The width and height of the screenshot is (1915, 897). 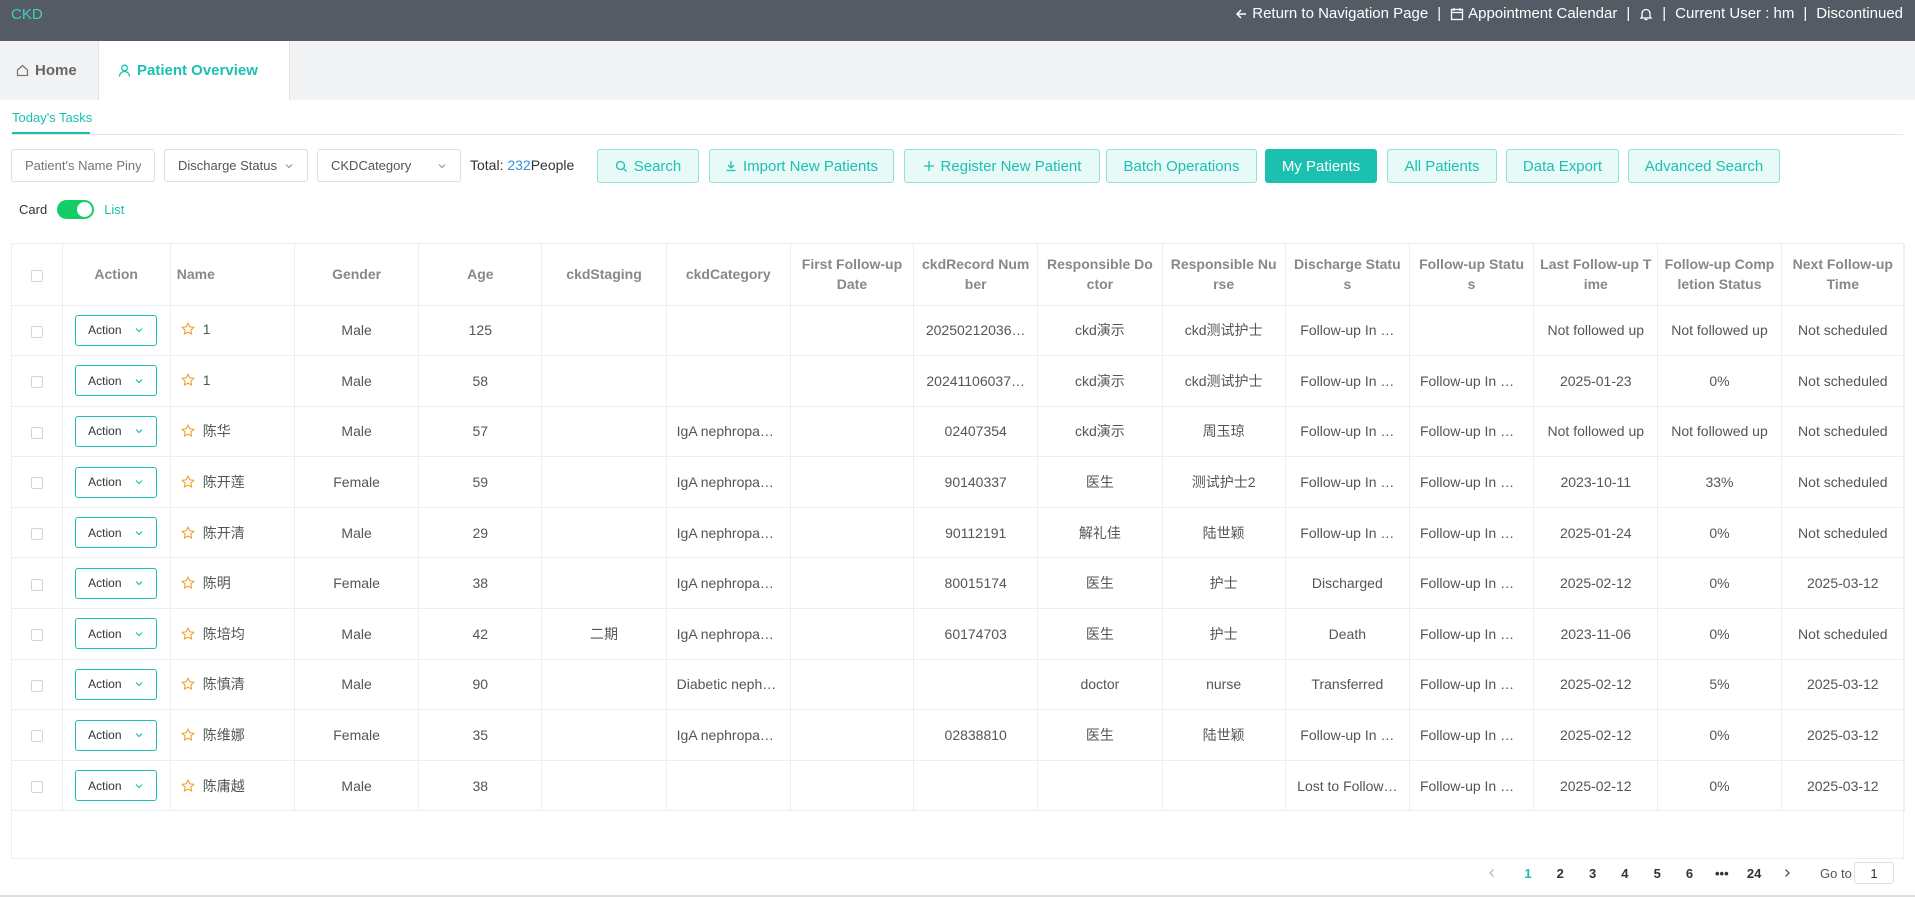 I want to click on cell-staging, so click(x=604, y=432).